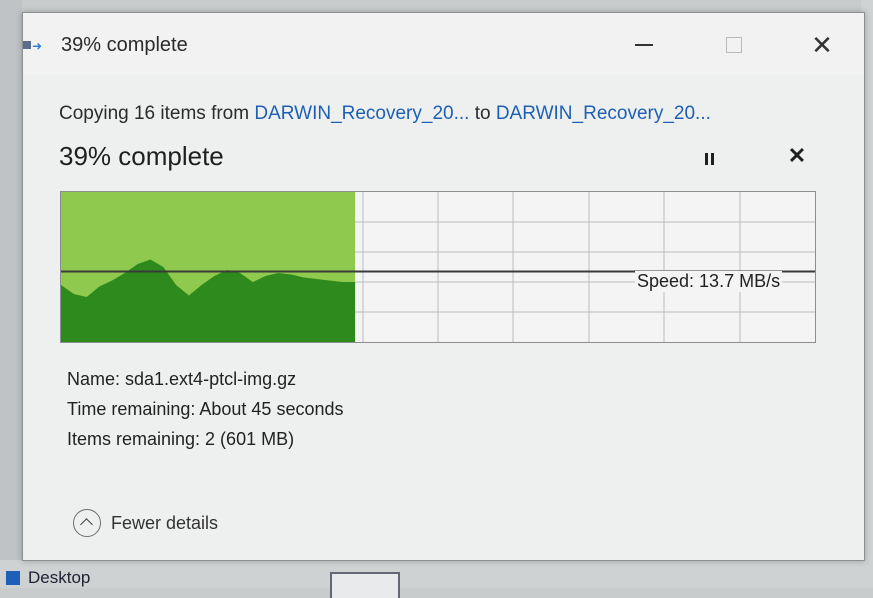  I want to click on percent-complete: 39% complete, so click(141, 156).